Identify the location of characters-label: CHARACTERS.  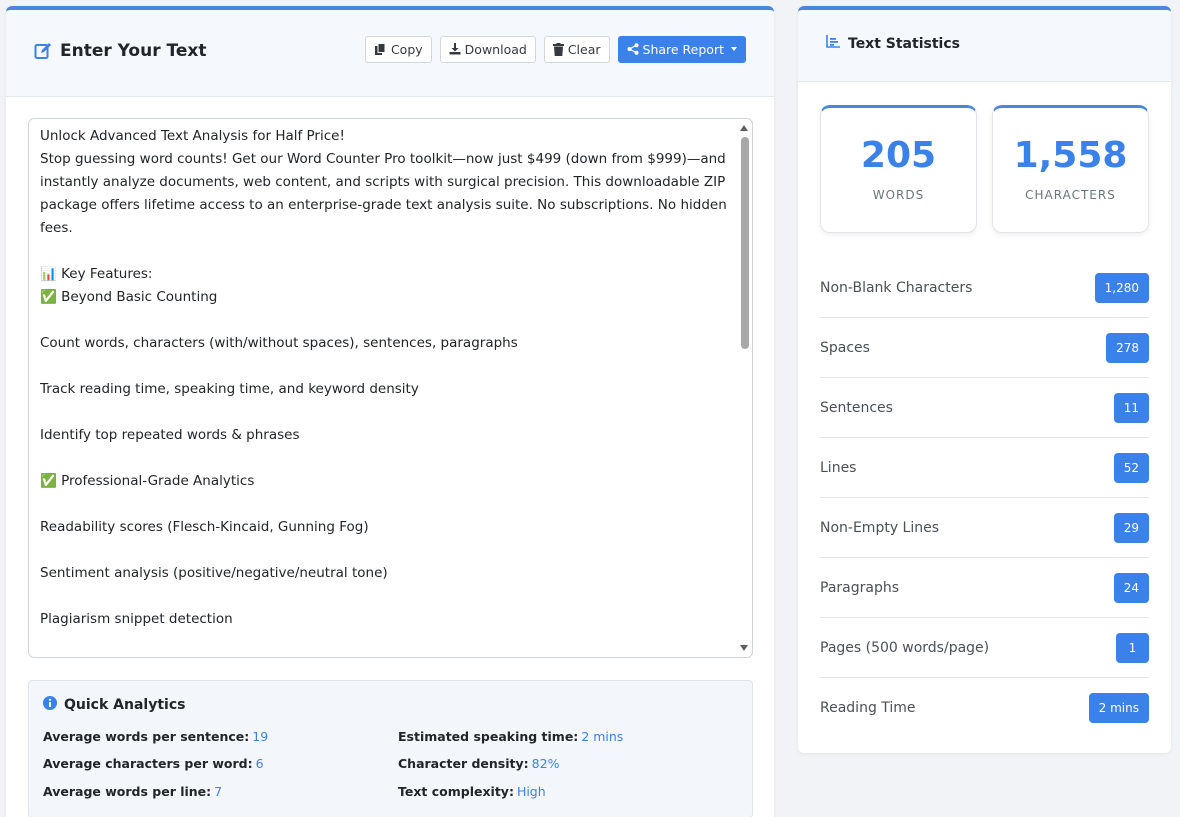
(1070, 195).